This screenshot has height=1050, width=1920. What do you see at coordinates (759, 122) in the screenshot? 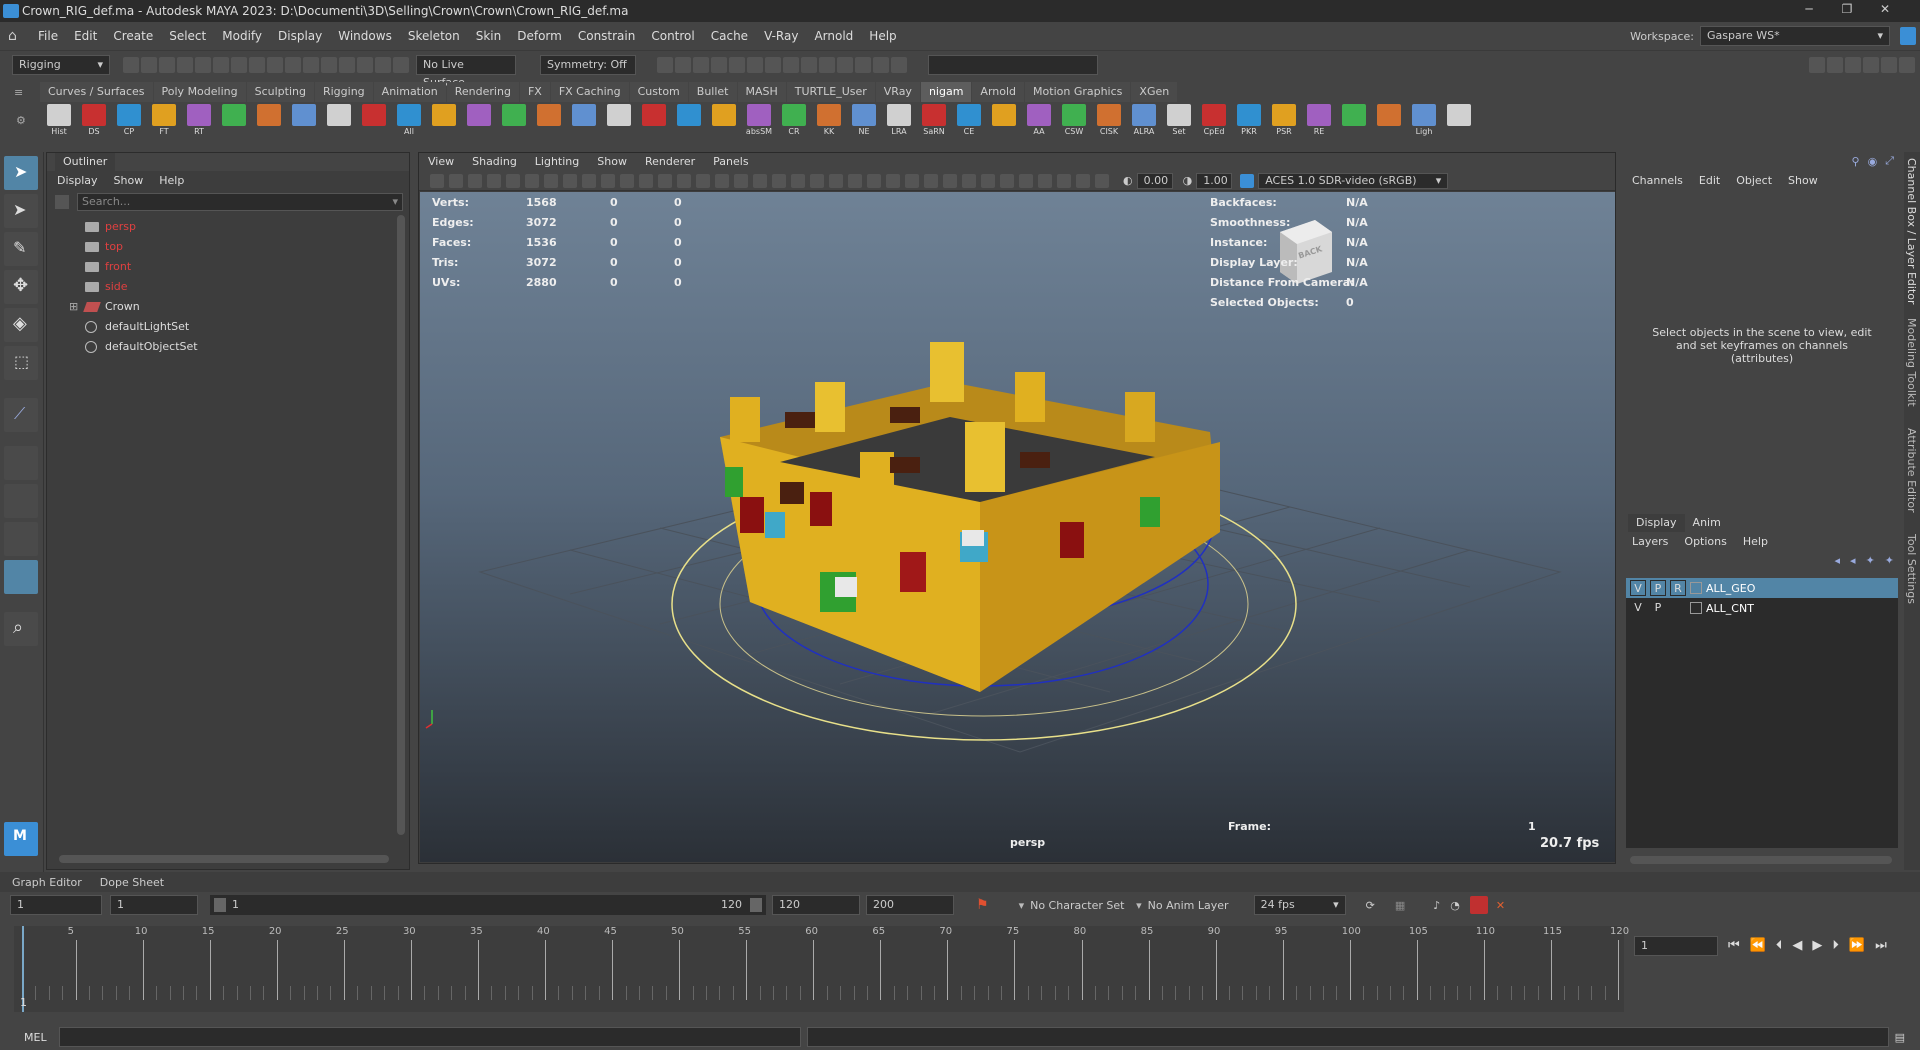
I see `shelf-button-abssm: absSM` at bounding box center [759, 122].